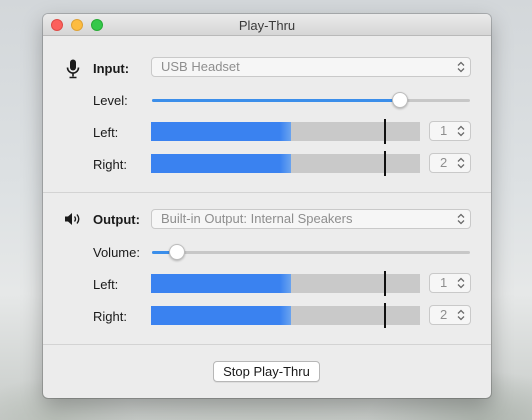 The height and width of the screenshot is (420, 532). What do you see at coordinates (266, 371) in the screenshot?
I see `stop-play-thru-button: Stop Play-Thru` at bounding box center [266, 371].